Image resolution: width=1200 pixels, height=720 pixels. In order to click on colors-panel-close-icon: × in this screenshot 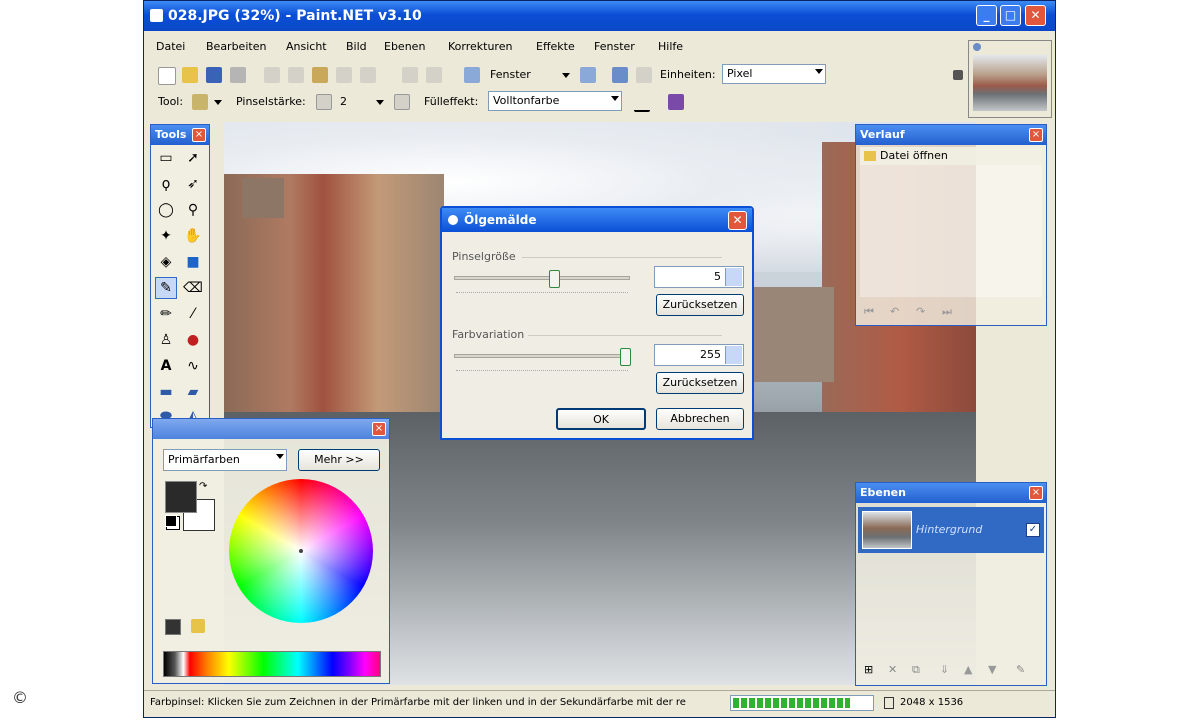, I will do `click(379, 429)`.